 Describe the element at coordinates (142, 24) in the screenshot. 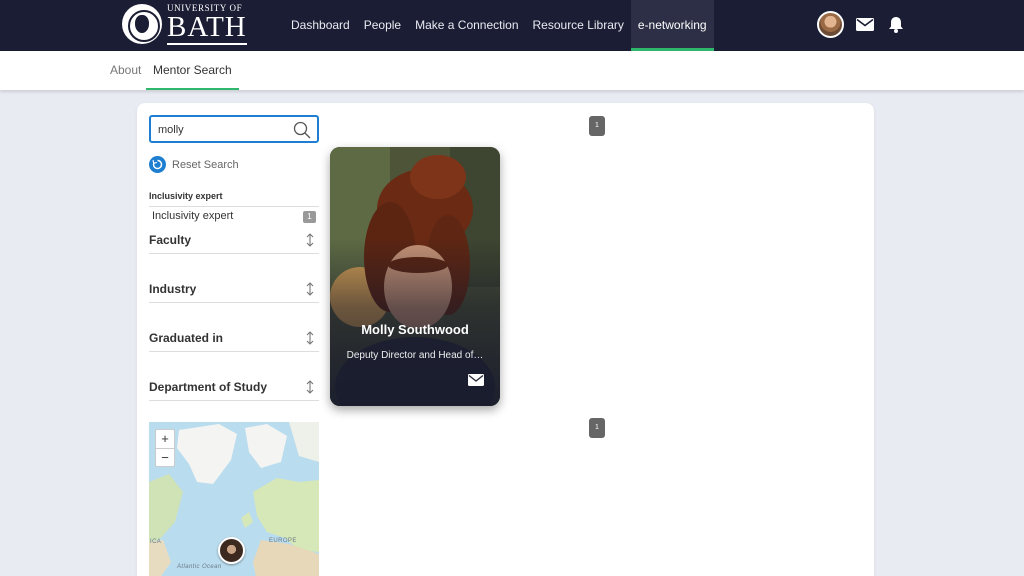

I see `crest-icon` at that location.